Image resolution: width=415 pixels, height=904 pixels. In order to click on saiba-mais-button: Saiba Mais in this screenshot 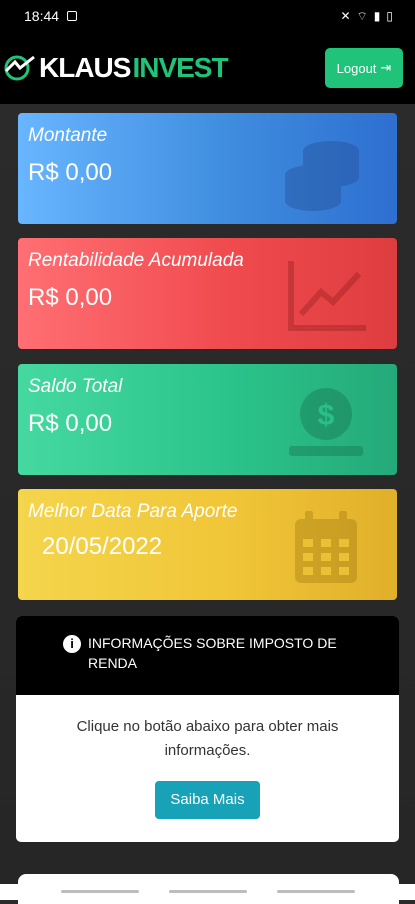, I will do `click(207, 800)`.